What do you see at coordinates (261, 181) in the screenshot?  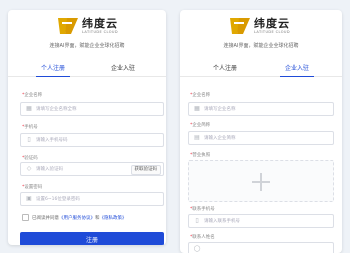 I see `license-upload-area` at bounding box center [261, 181].